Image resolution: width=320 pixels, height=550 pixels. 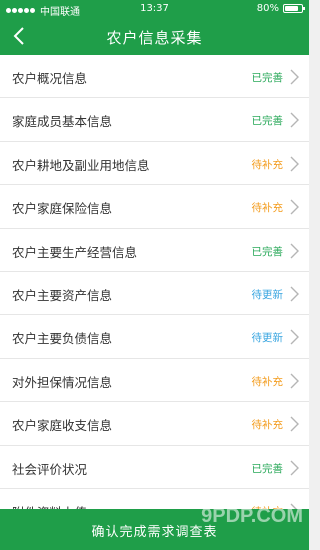 I want to click on list-item: 社会评价状况 已完善, so click(x=154, y=467).